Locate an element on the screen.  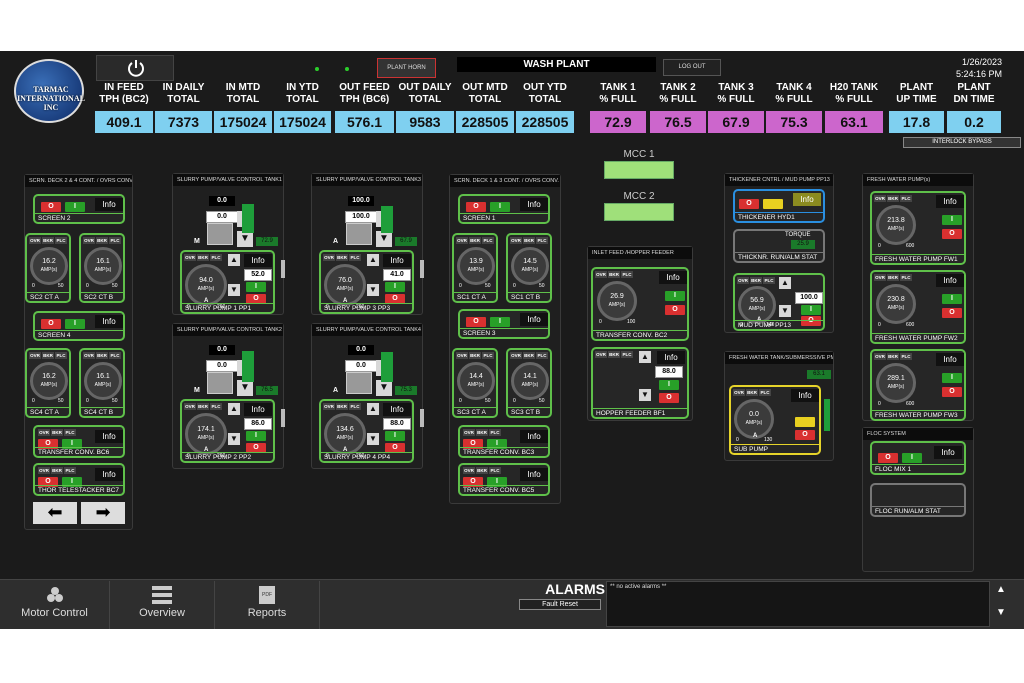
motor-hyd1: O Info THICKENER HYD1 is located at coordinates (779, 206).